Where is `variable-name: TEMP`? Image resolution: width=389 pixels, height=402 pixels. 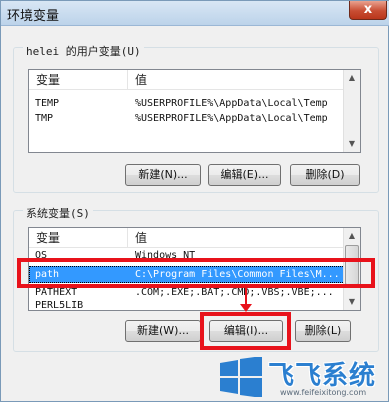
variable-name: TEMP is located at coordinates (47, 103).